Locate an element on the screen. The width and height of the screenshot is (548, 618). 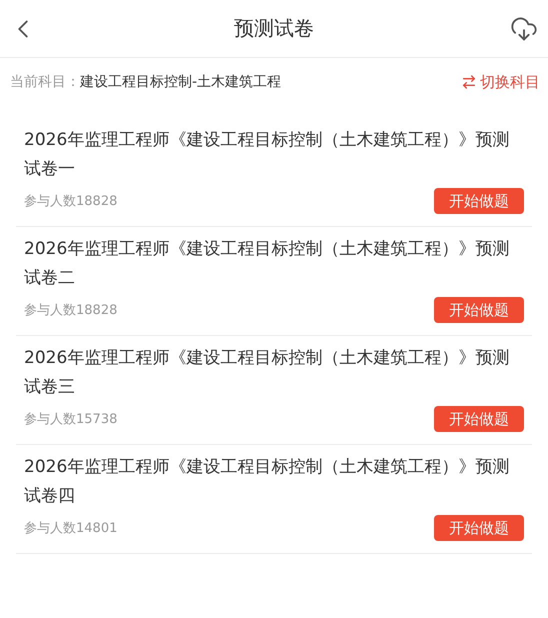
subject-label: 当前科目： is located at coordinates (45, 82).